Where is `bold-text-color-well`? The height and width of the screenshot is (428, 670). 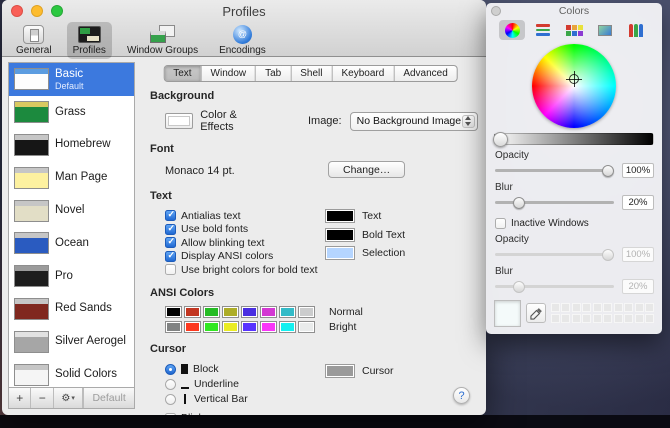
bold-text-color-well is located at coordinates (340, 234).